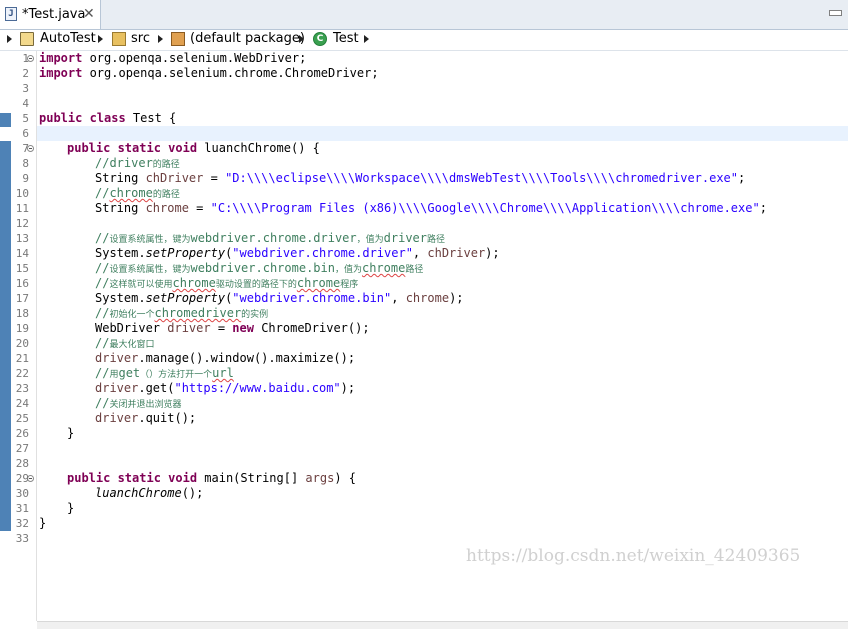 Image resolution: width=848 pixels, height=629 pixels. I want to click on code-text: ) {, so click(345, 478).